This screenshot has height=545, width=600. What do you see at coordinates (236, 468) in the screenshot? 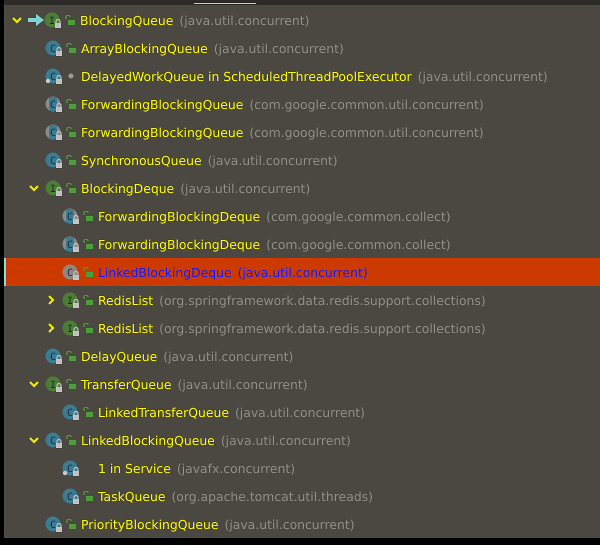
I see `package-name: (javafx.concurrent)` at bounding box center [236, 468].